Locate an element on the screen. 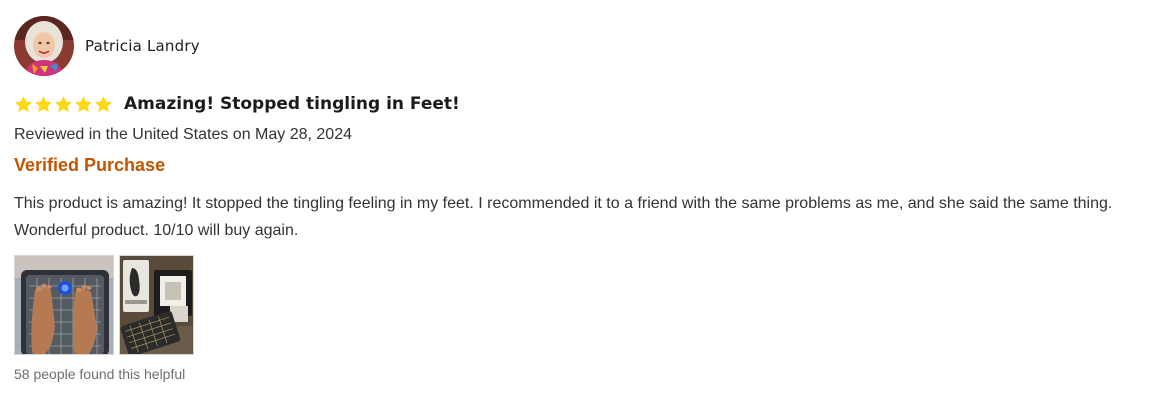 This screenshot has width=1165, height=416. reviewer-name: Patricia Landry is located at coordinates (142, 46).